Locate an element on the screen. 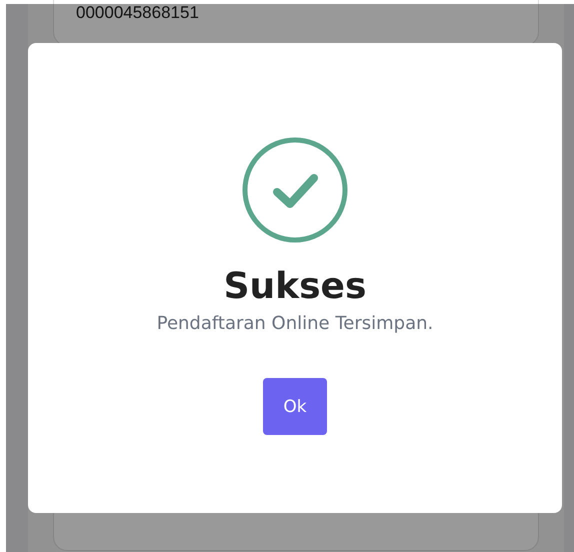 This screenshot has height=552, width=574. ok-button: Ok is located at coordinates (295, 406).